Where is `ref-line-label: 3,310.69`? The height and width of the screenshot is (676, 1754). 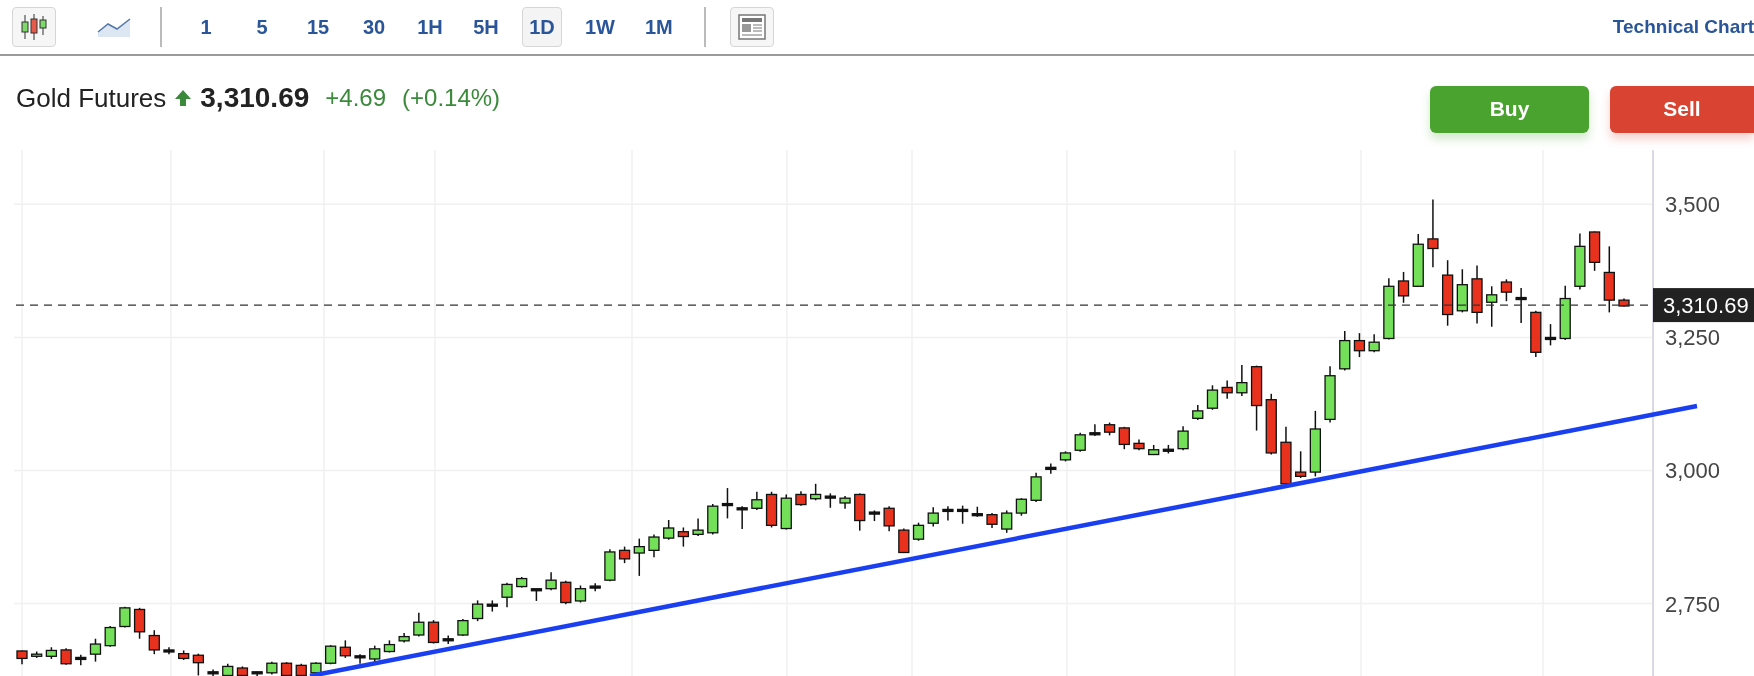 ref-line-label: 3,310.69 is located at coordinates (1706, 306).